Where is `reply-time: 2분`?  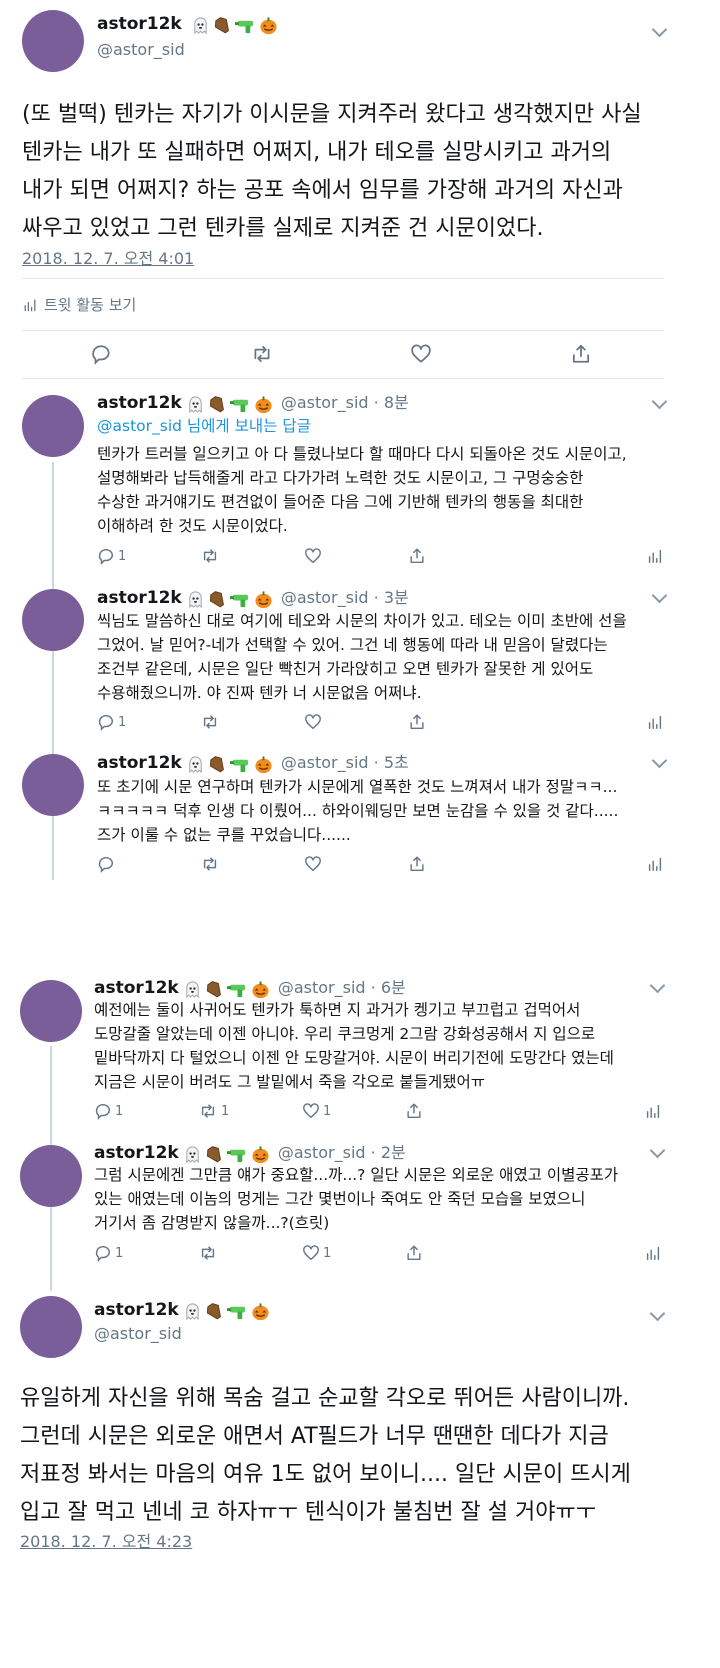 reply-time: 2분 is located at coordinates (393, 1152).